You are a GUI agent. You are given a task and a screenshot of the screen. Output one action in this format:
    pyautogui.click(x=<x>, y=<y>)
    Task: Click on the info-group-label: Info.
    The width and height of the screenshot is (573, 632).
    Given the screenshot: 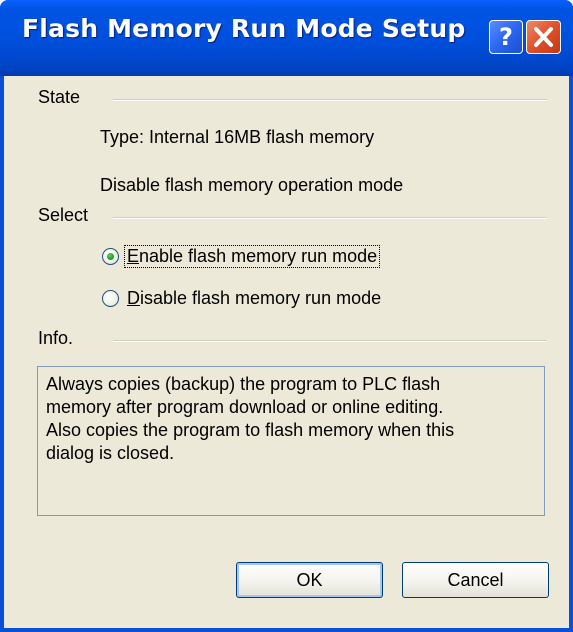 What is the action you would take?
    pyautogui.click(x=56, y=338)
    